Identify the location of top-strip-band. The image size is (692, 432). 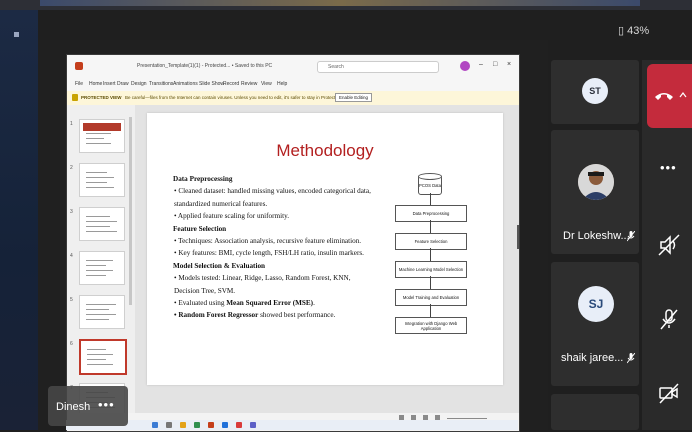
(340, 3).